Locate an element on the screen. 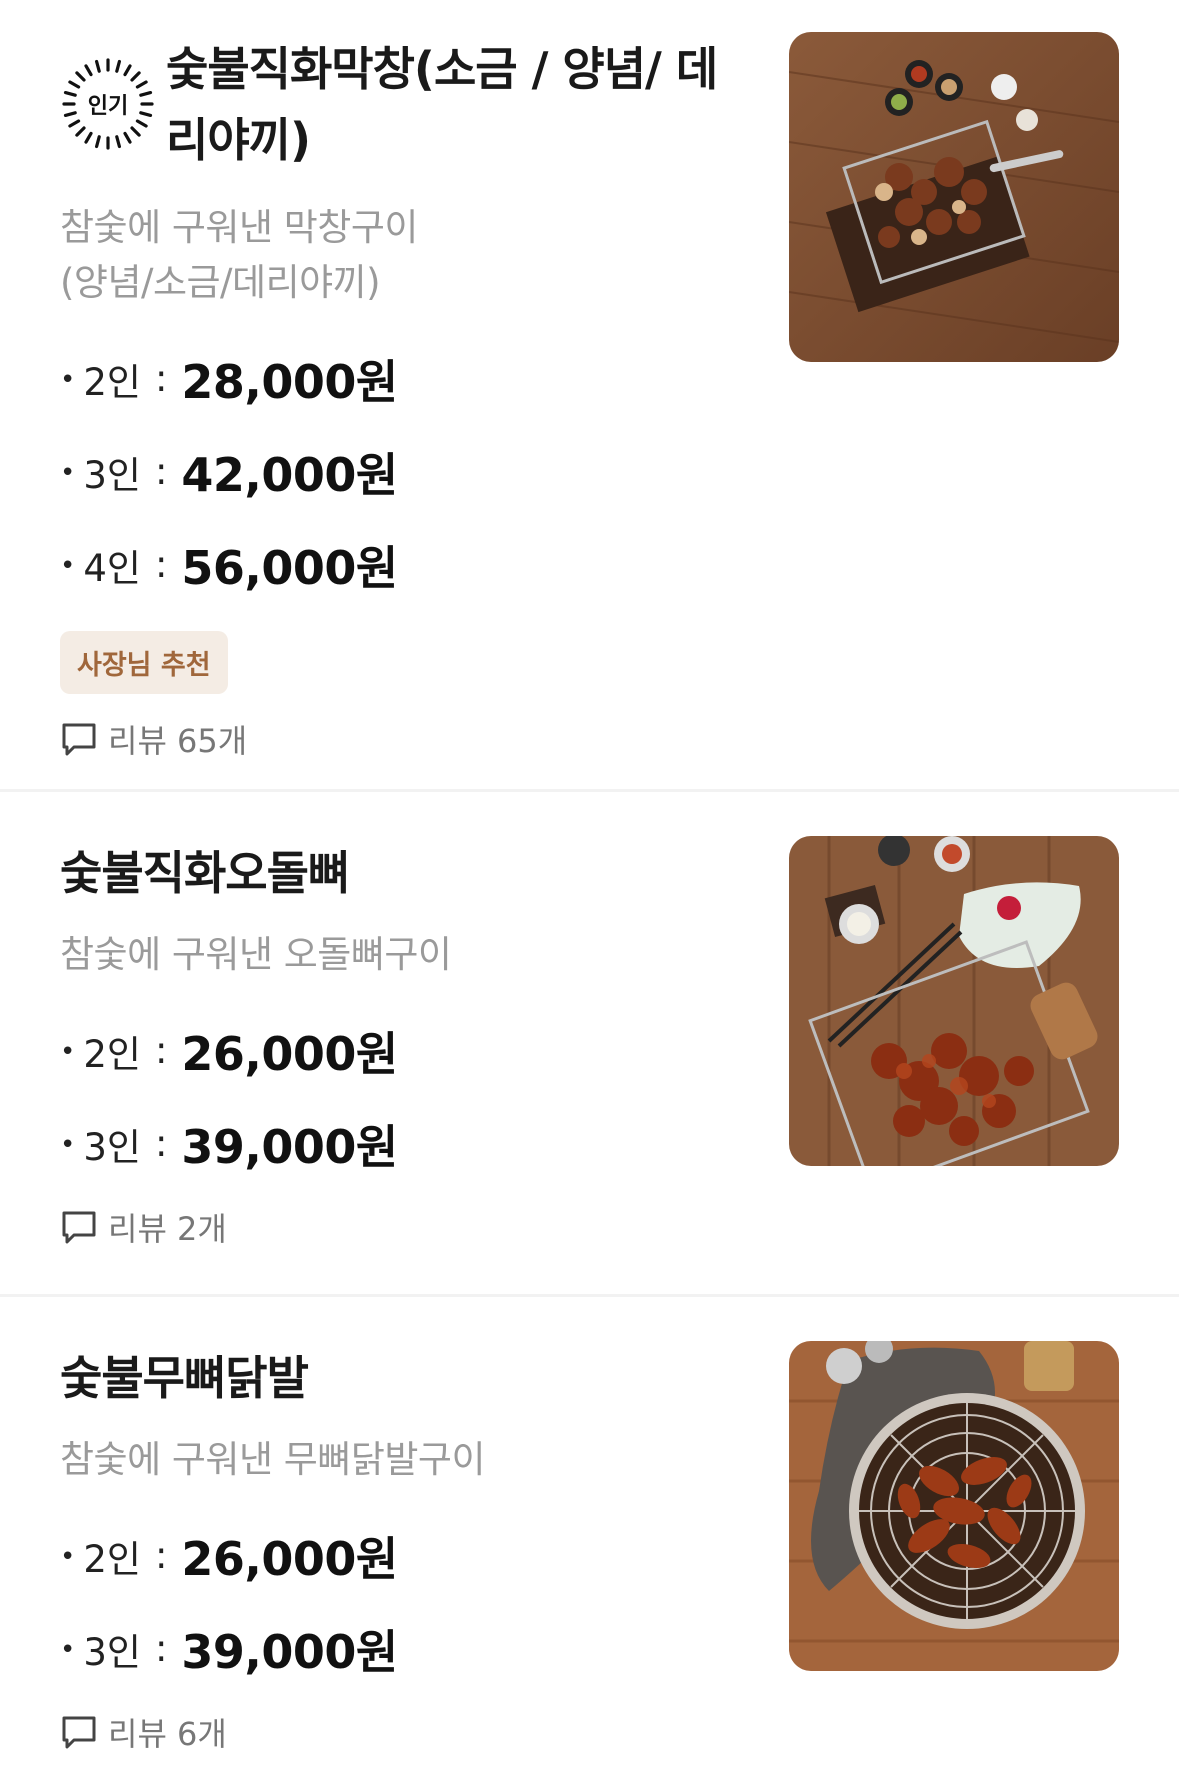  people-count: 4인 is located at coordinates (112, 568).